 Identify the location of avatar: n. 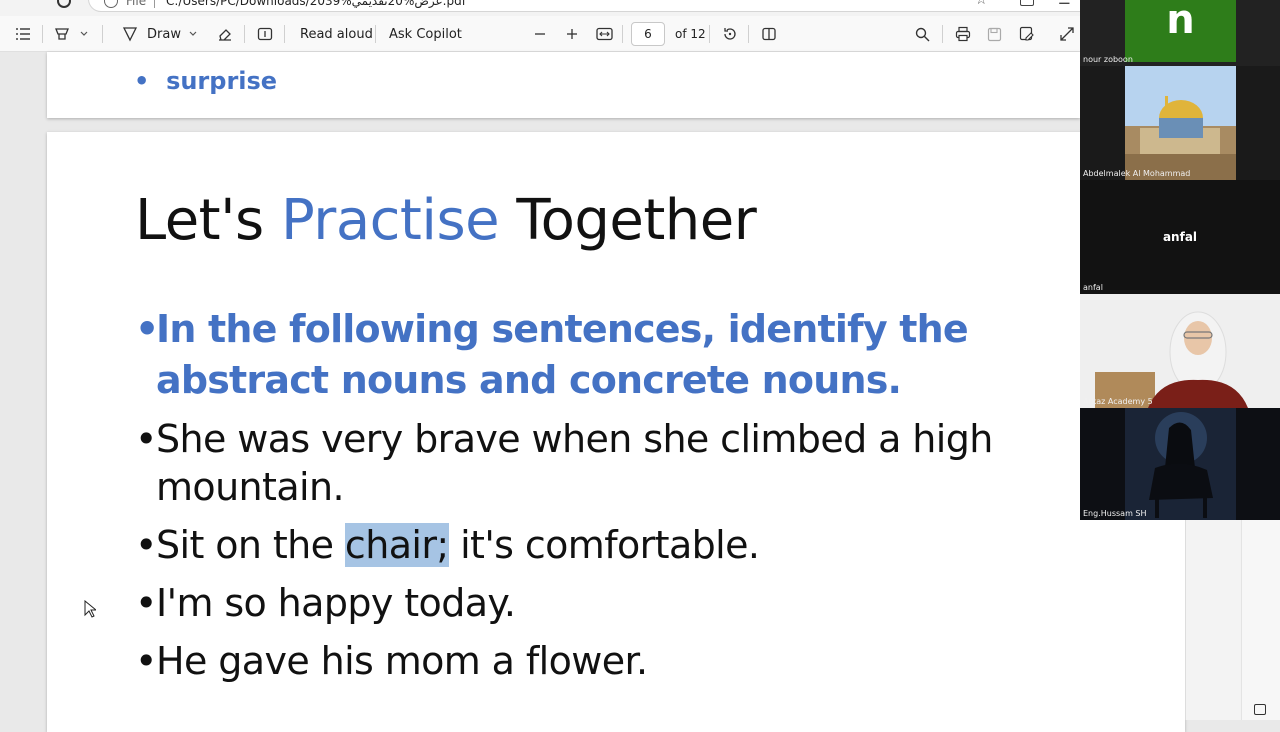
(1180, 31).